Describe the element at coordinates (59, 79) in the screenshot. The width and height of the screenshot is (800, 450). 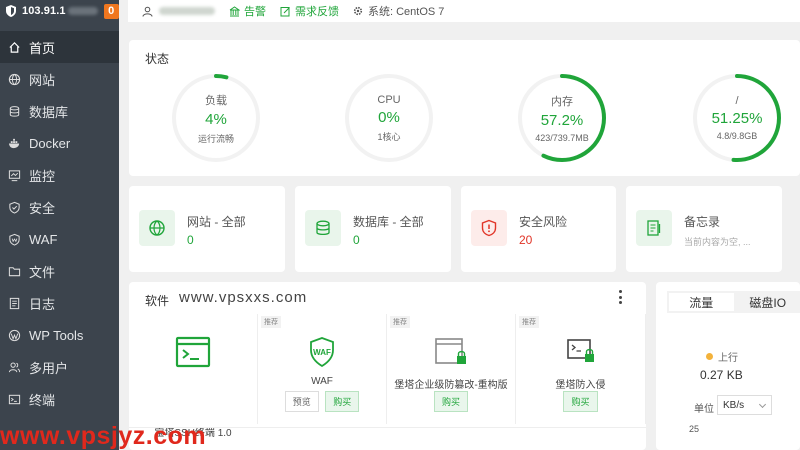
I see `sidebar-item-website: 网站` at that location.